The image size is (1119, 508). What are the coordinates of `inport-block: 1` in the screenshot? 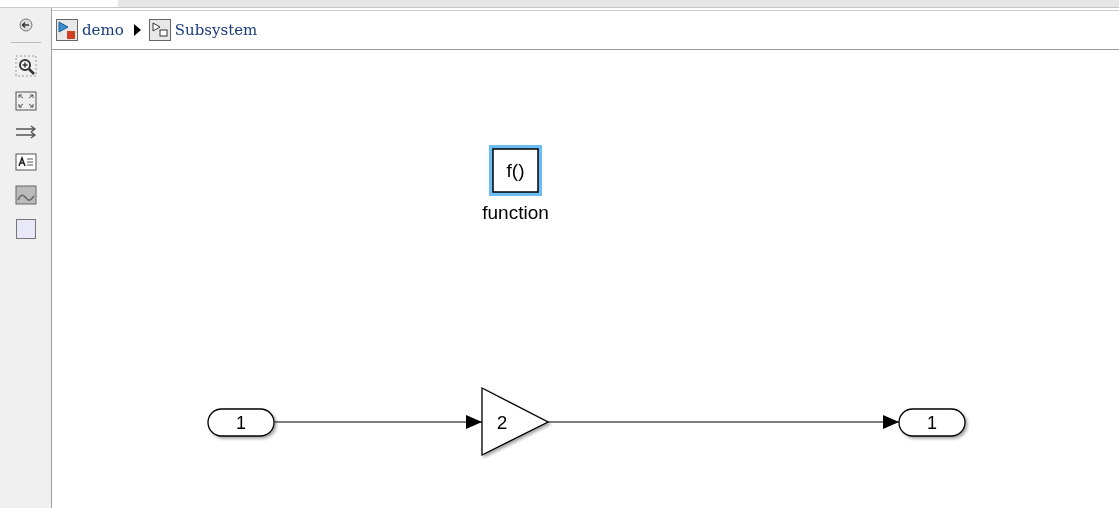 It's located at (241, 422).